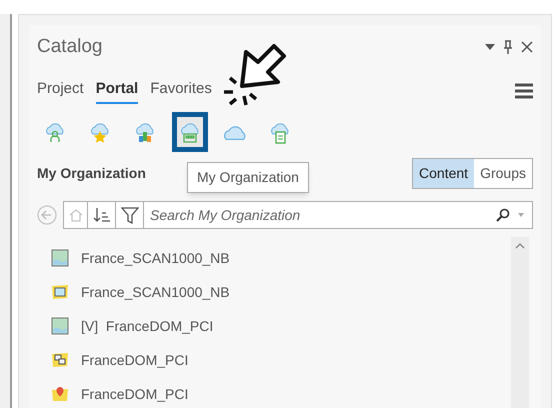 This screenshot has height=408, width=560. Describe the element at coordinates (60, 360) in the screenshot. I see `tile-layer-icon` at that location.